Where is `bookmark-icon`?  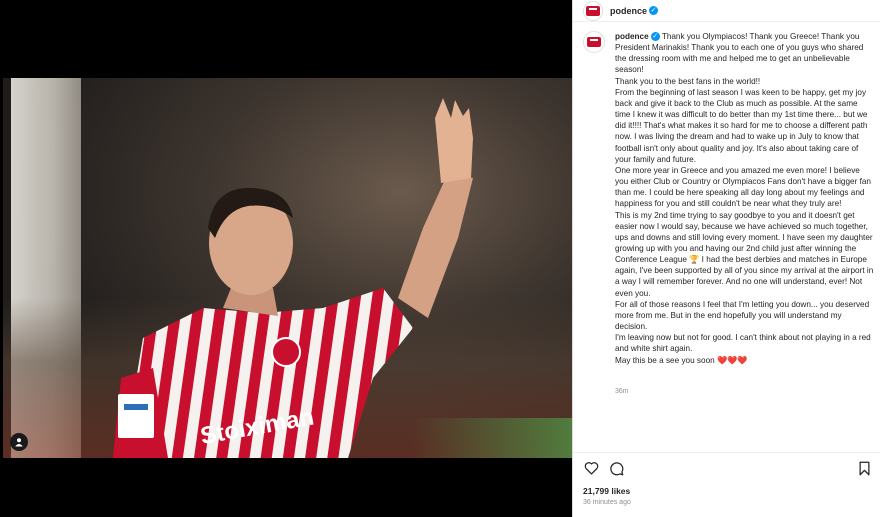
bookmark-icon is located at coordinates (864, 468).